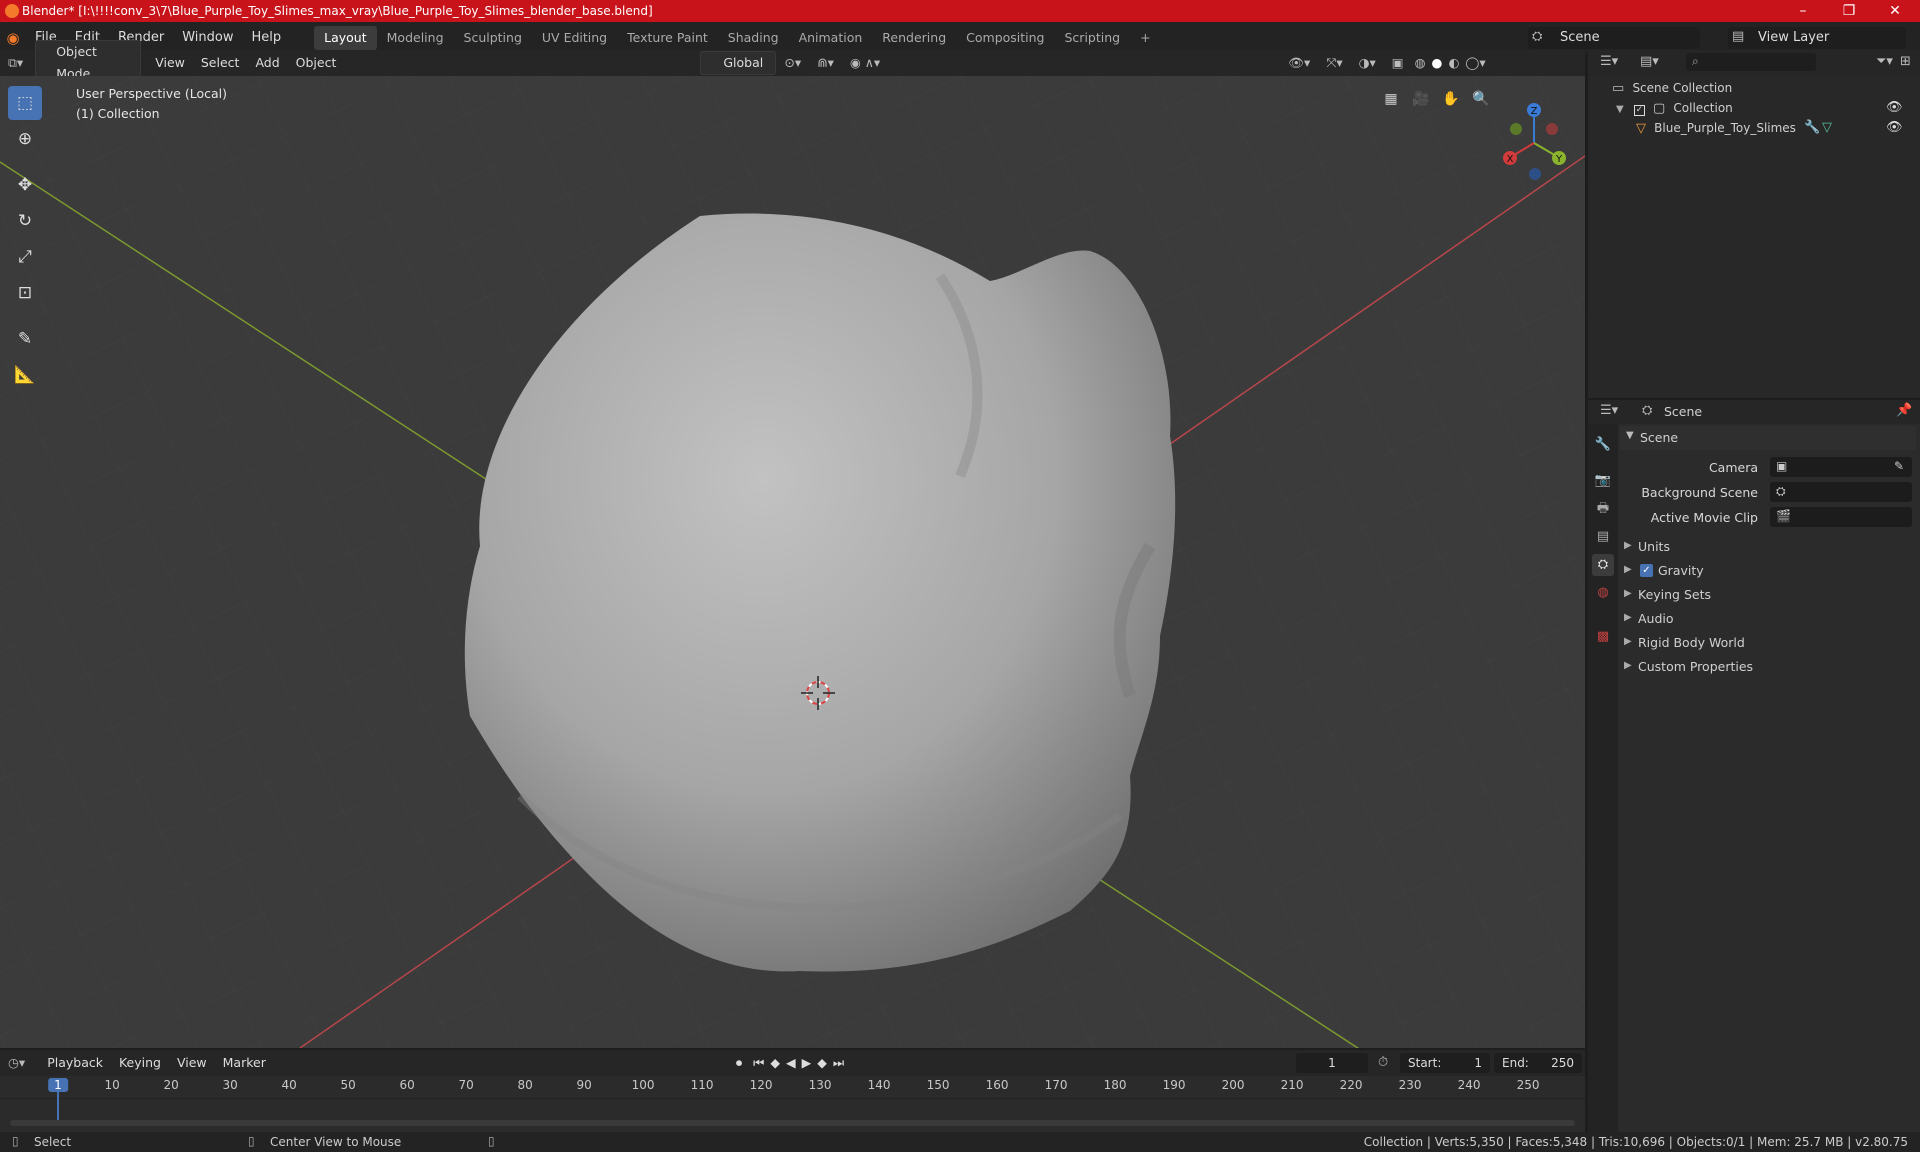 Image resolution: width=1920 pixels, height=1152 pixels. Describe the element at coordinates (753, 38) in the screenshot. I see `tab-shading: Shading` at that location.